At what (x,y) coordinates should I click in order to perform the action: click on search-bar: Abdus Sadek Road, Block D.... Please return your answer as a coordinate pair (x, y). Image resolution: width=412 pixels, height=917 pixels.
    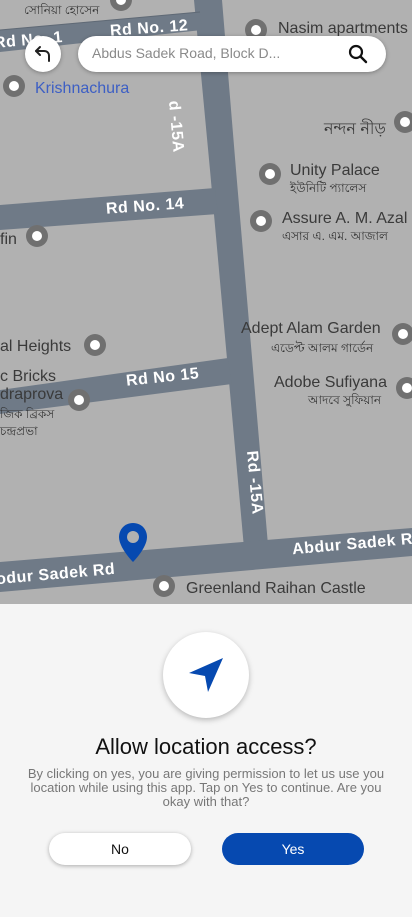
    Looking at the image, I should click on (232, 54).